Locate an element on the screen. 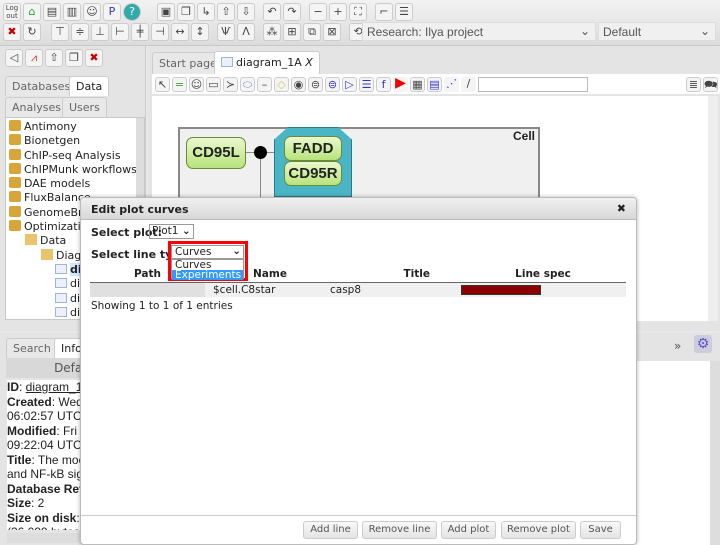  equation-icon: ⊜ is located at coordinates (315, 84).